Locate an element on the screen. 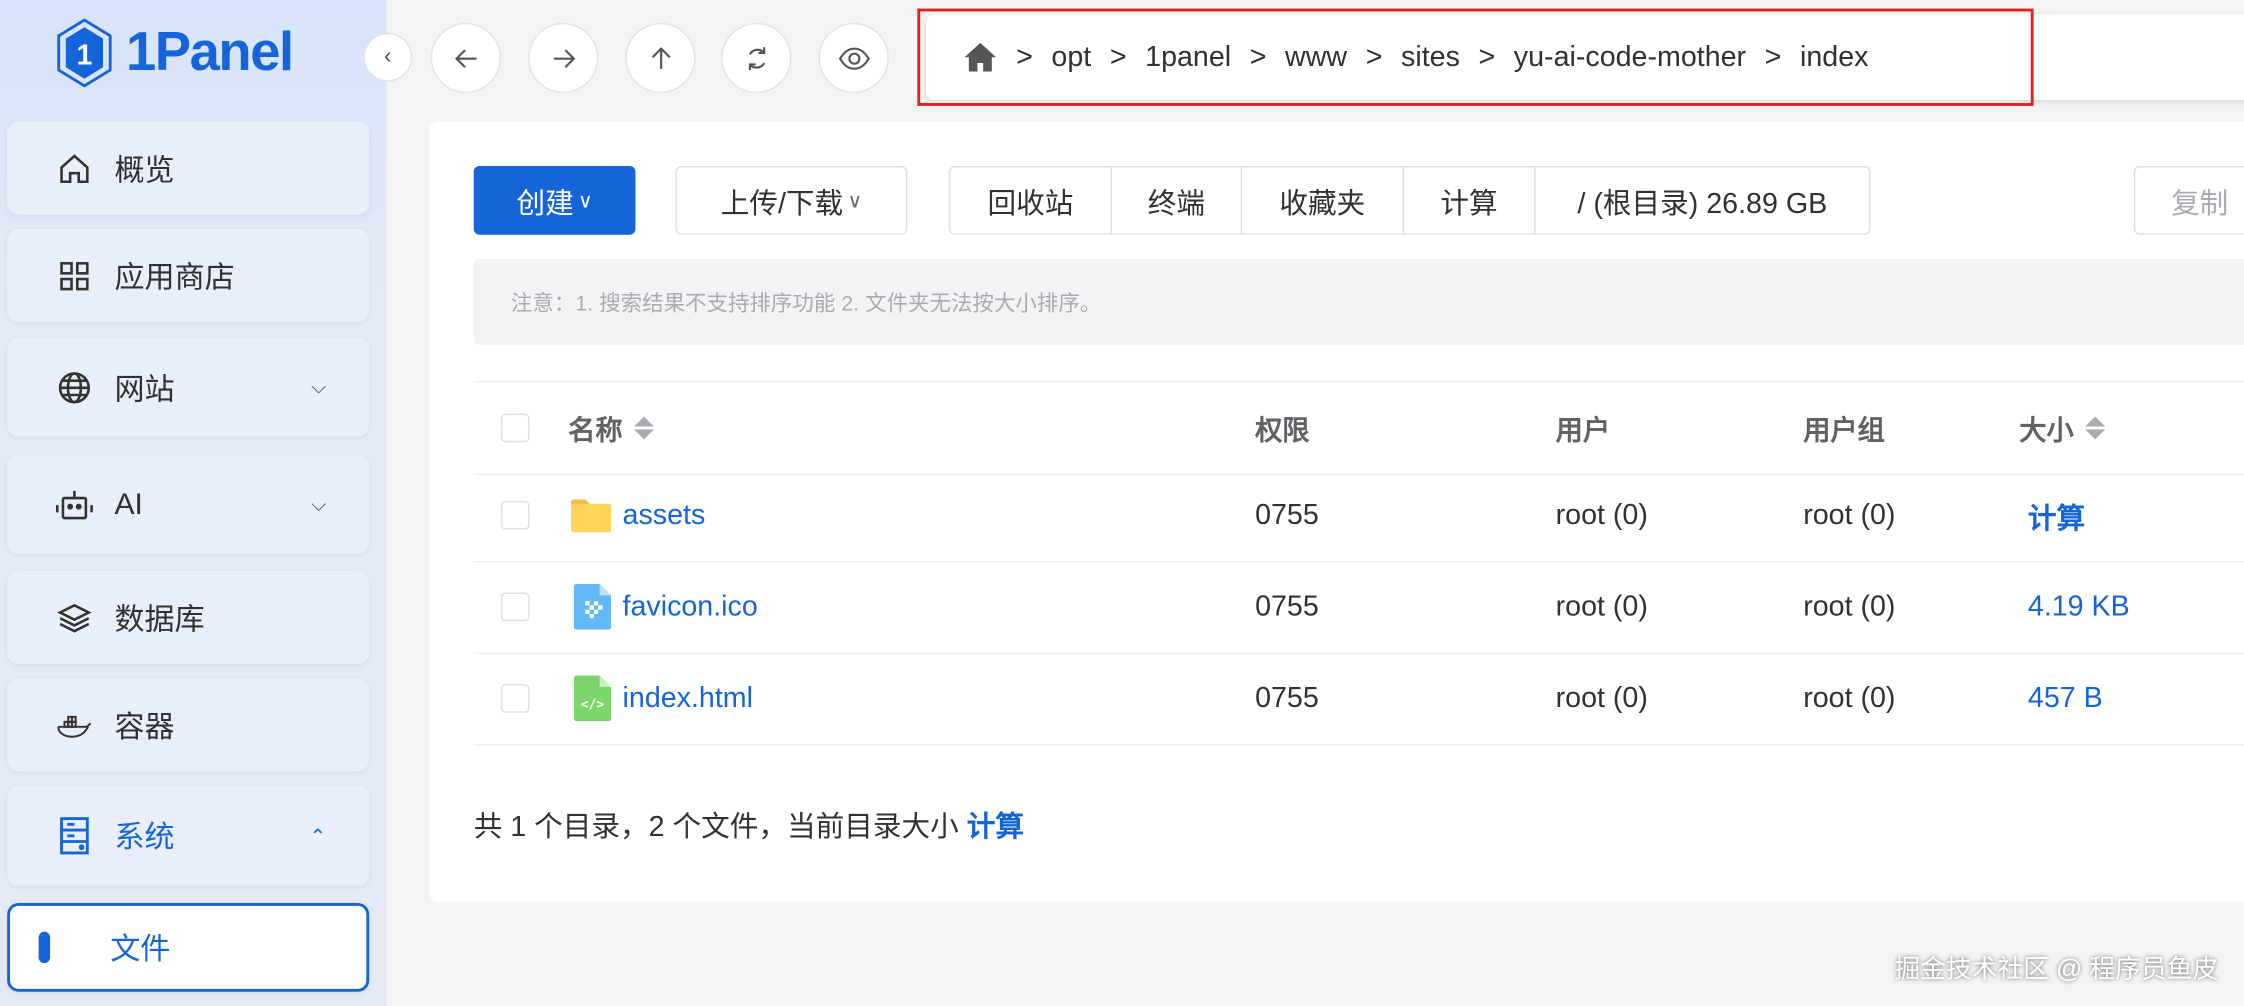 The image size is (2244, 1006). back-button is located at coordinates (465, 58).